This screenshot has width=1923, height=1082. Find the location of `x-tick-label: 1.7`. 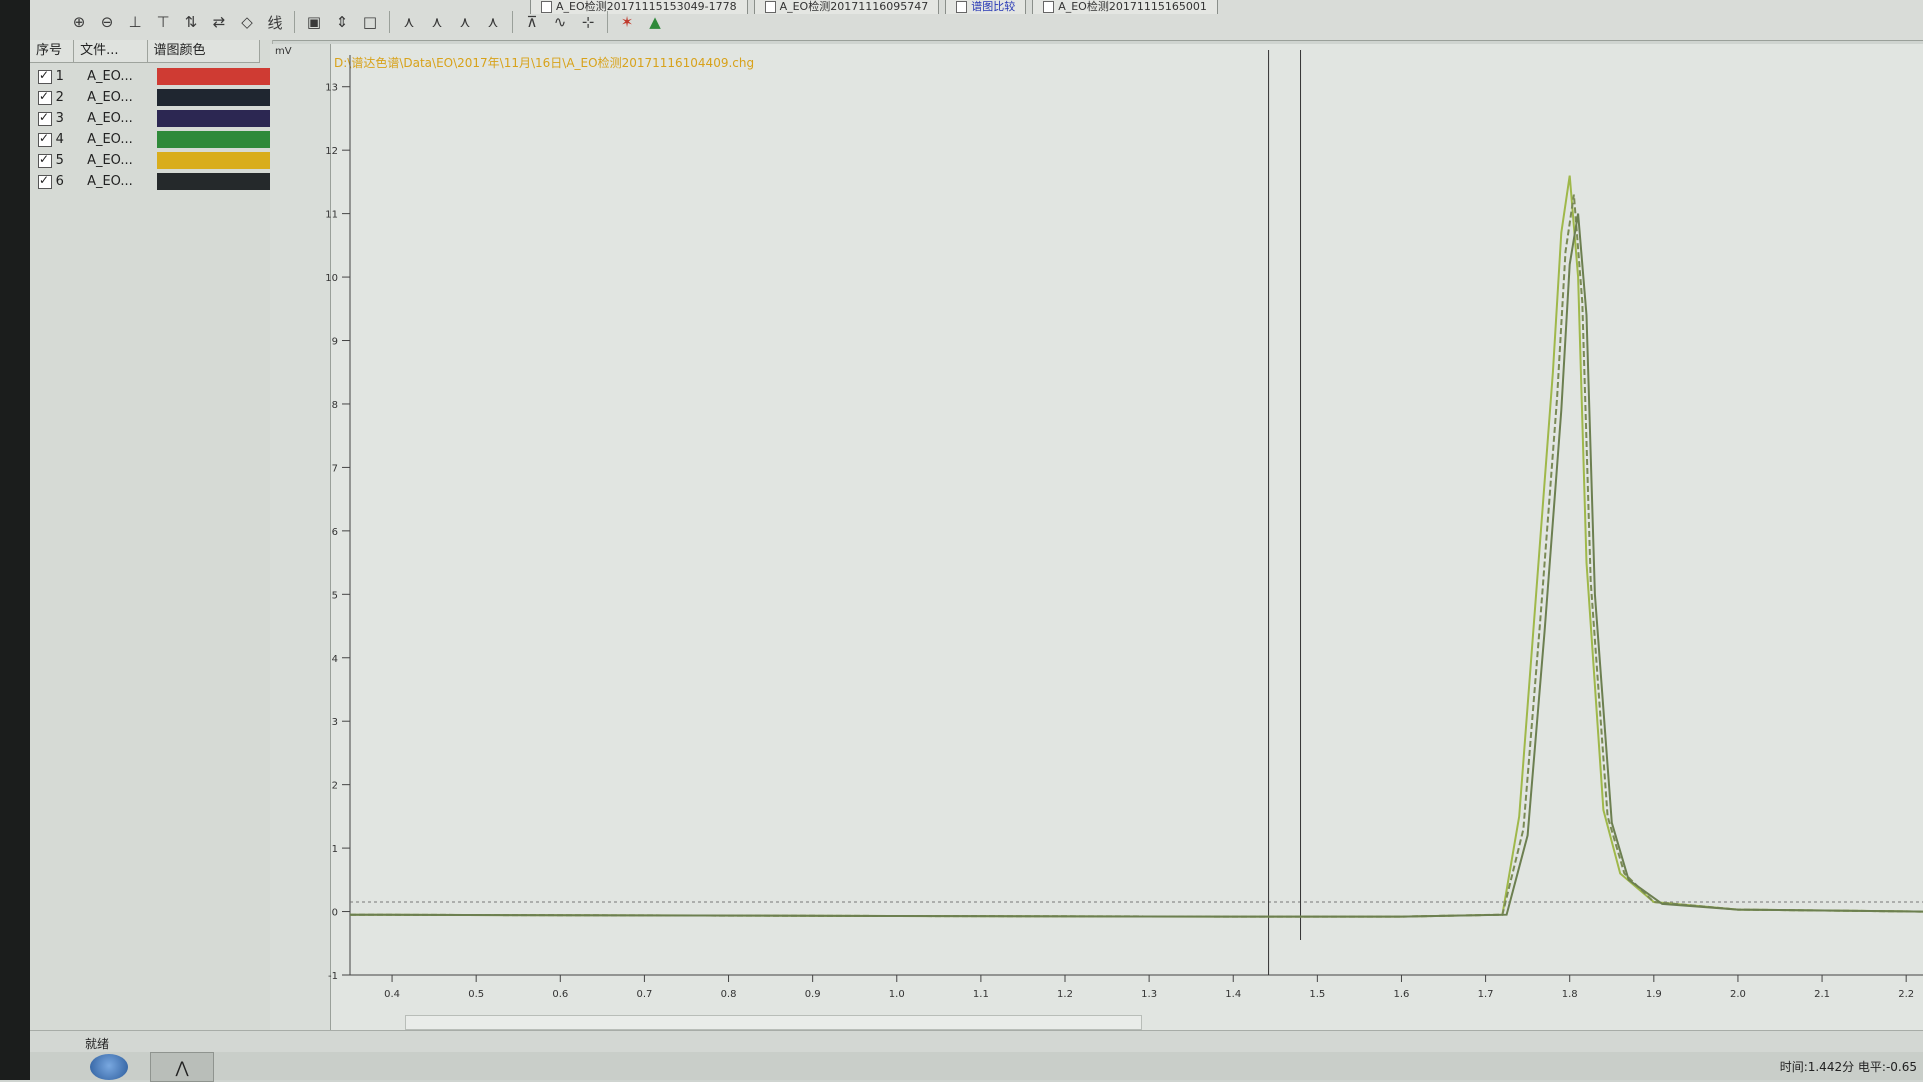

x-tick-label: 1.7 is located at coordinates (1486, 994).